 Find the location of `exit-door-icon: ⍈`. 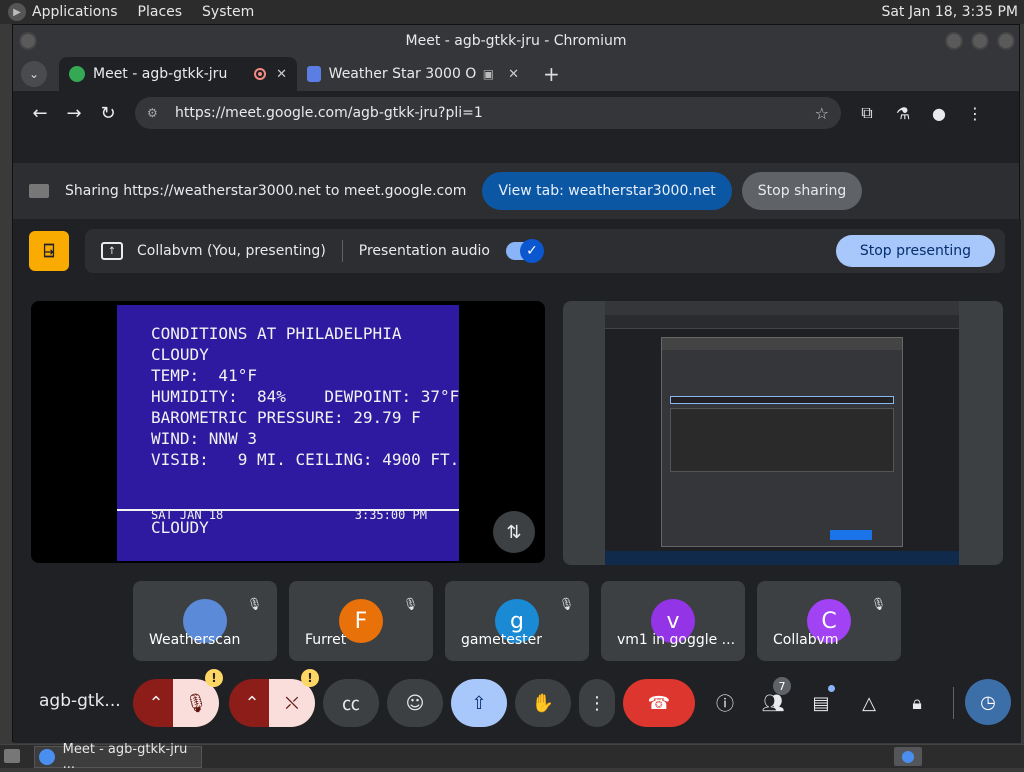

exit-door-icon: ⍈ is located at coordinates (49, 251).